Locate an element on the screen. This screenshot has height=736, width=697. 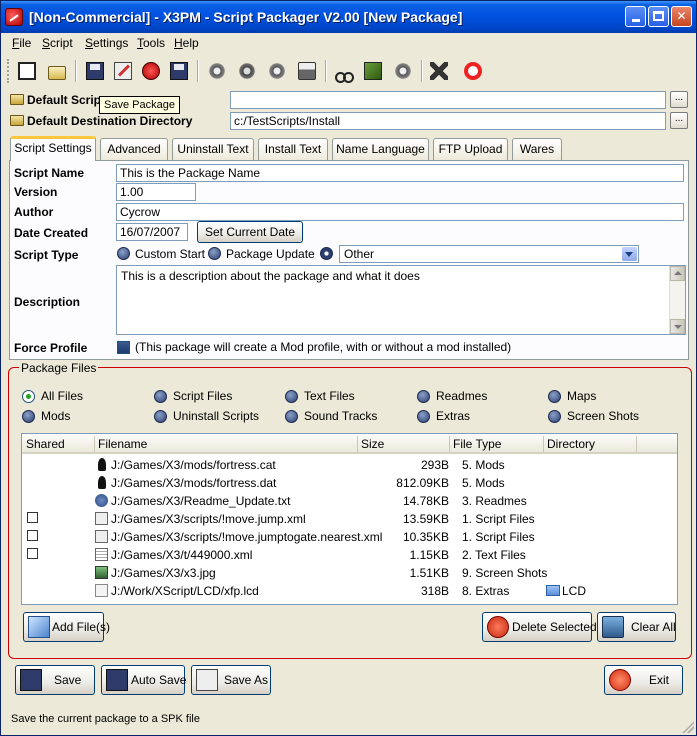
multi-gear-button is located at coordinates (277, 71).